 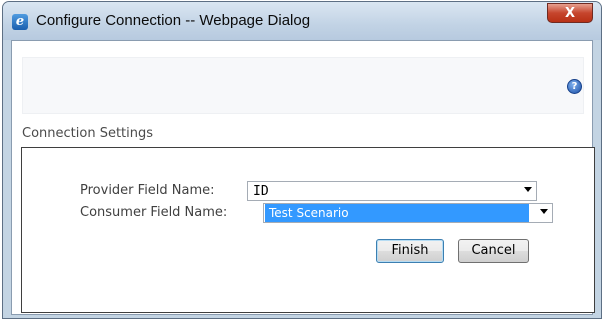 I want to click on consumer-field-label: Consumer Field Name:, so click(x=154, y=212).